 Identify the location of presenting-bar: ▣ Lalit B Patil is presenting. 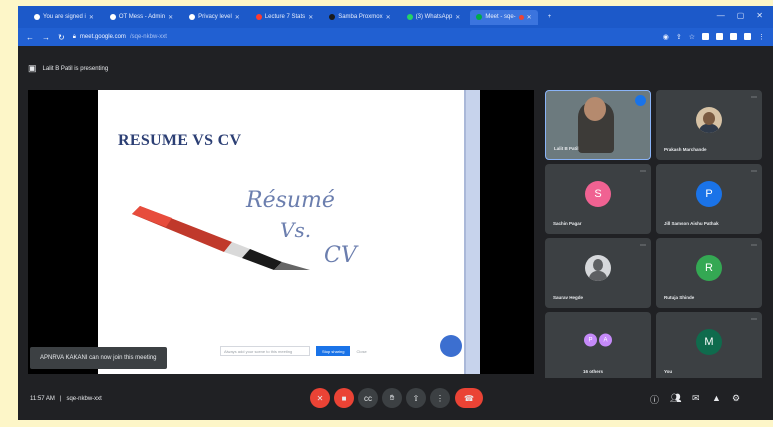
(68, 68).